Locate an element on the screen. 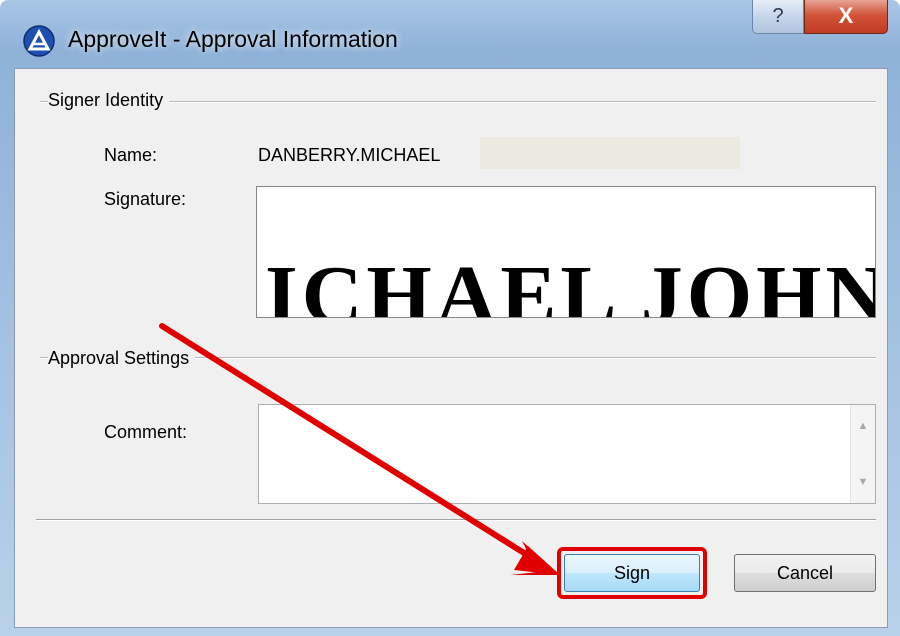  comment-input: ▲ ▼ is located at coordinates (567, 454).